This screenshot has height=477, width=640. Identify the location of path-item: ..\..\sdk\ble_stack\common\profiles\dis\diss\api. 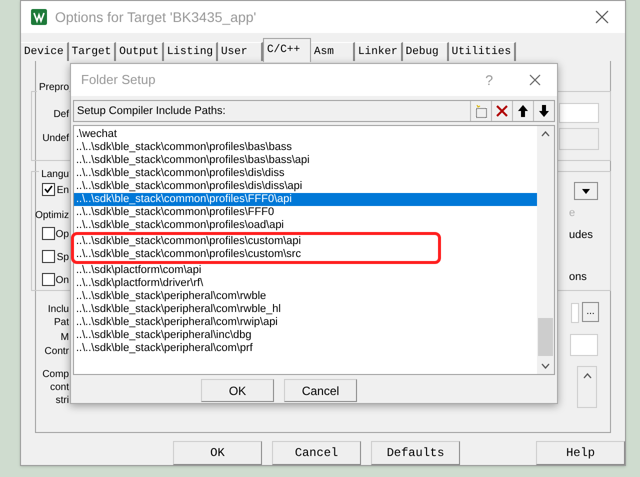
(305, 186).